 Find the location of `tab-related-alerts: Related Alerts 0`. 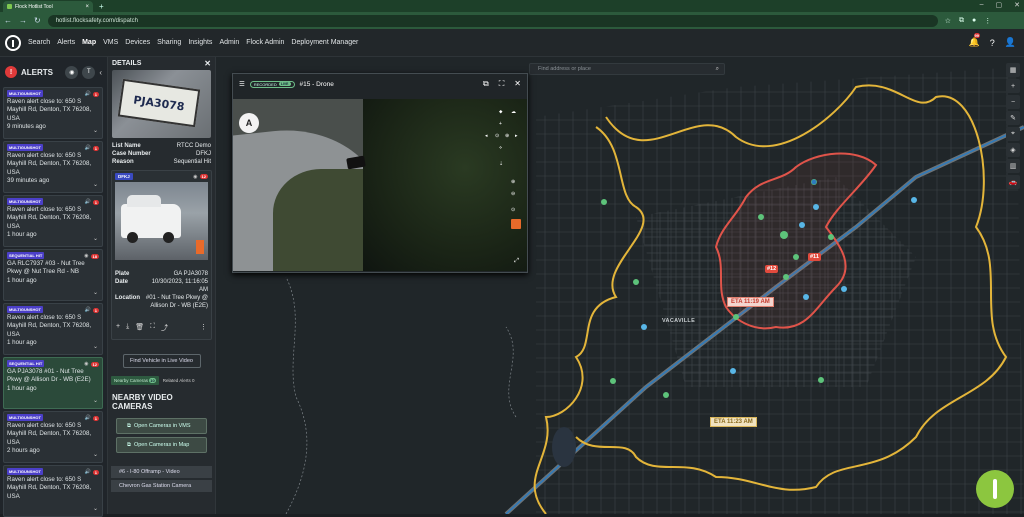

tab-related-alerts: Related Alerts 0 is located at coordinates (179, 380).